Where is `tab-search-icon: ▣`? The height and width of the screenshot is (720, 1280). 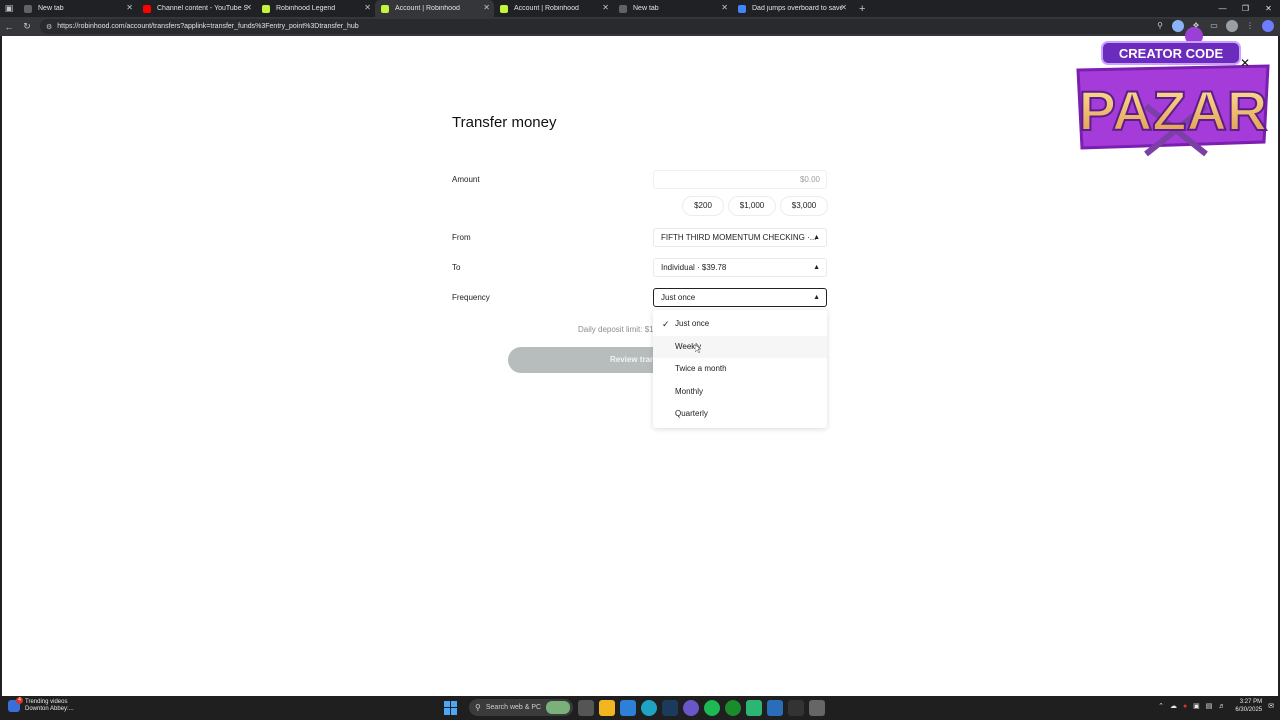
tab-search-icon: ▣ is located at coordinates (9, 8).